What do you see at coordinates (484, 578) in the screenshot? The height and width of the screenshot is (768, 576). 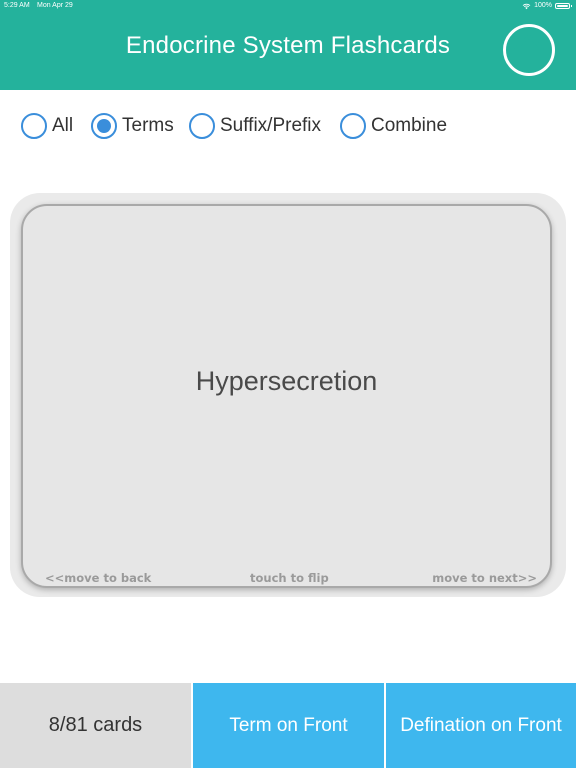 I see `move-next-hint: move to next>>` at bounding box center [484, 578].